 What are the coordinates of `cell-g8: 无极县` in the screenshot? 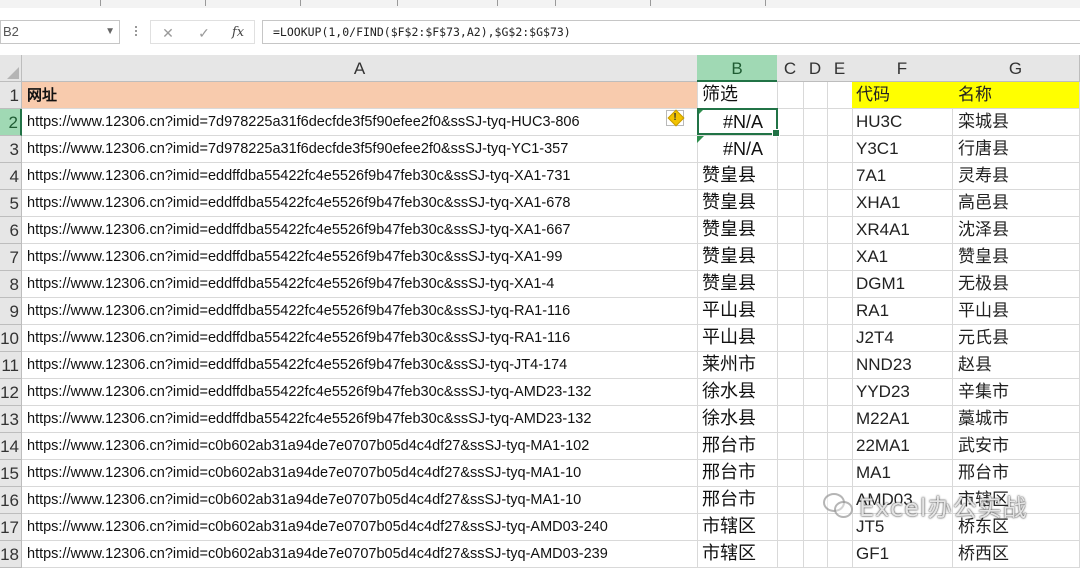 It's located at (1016, 284).